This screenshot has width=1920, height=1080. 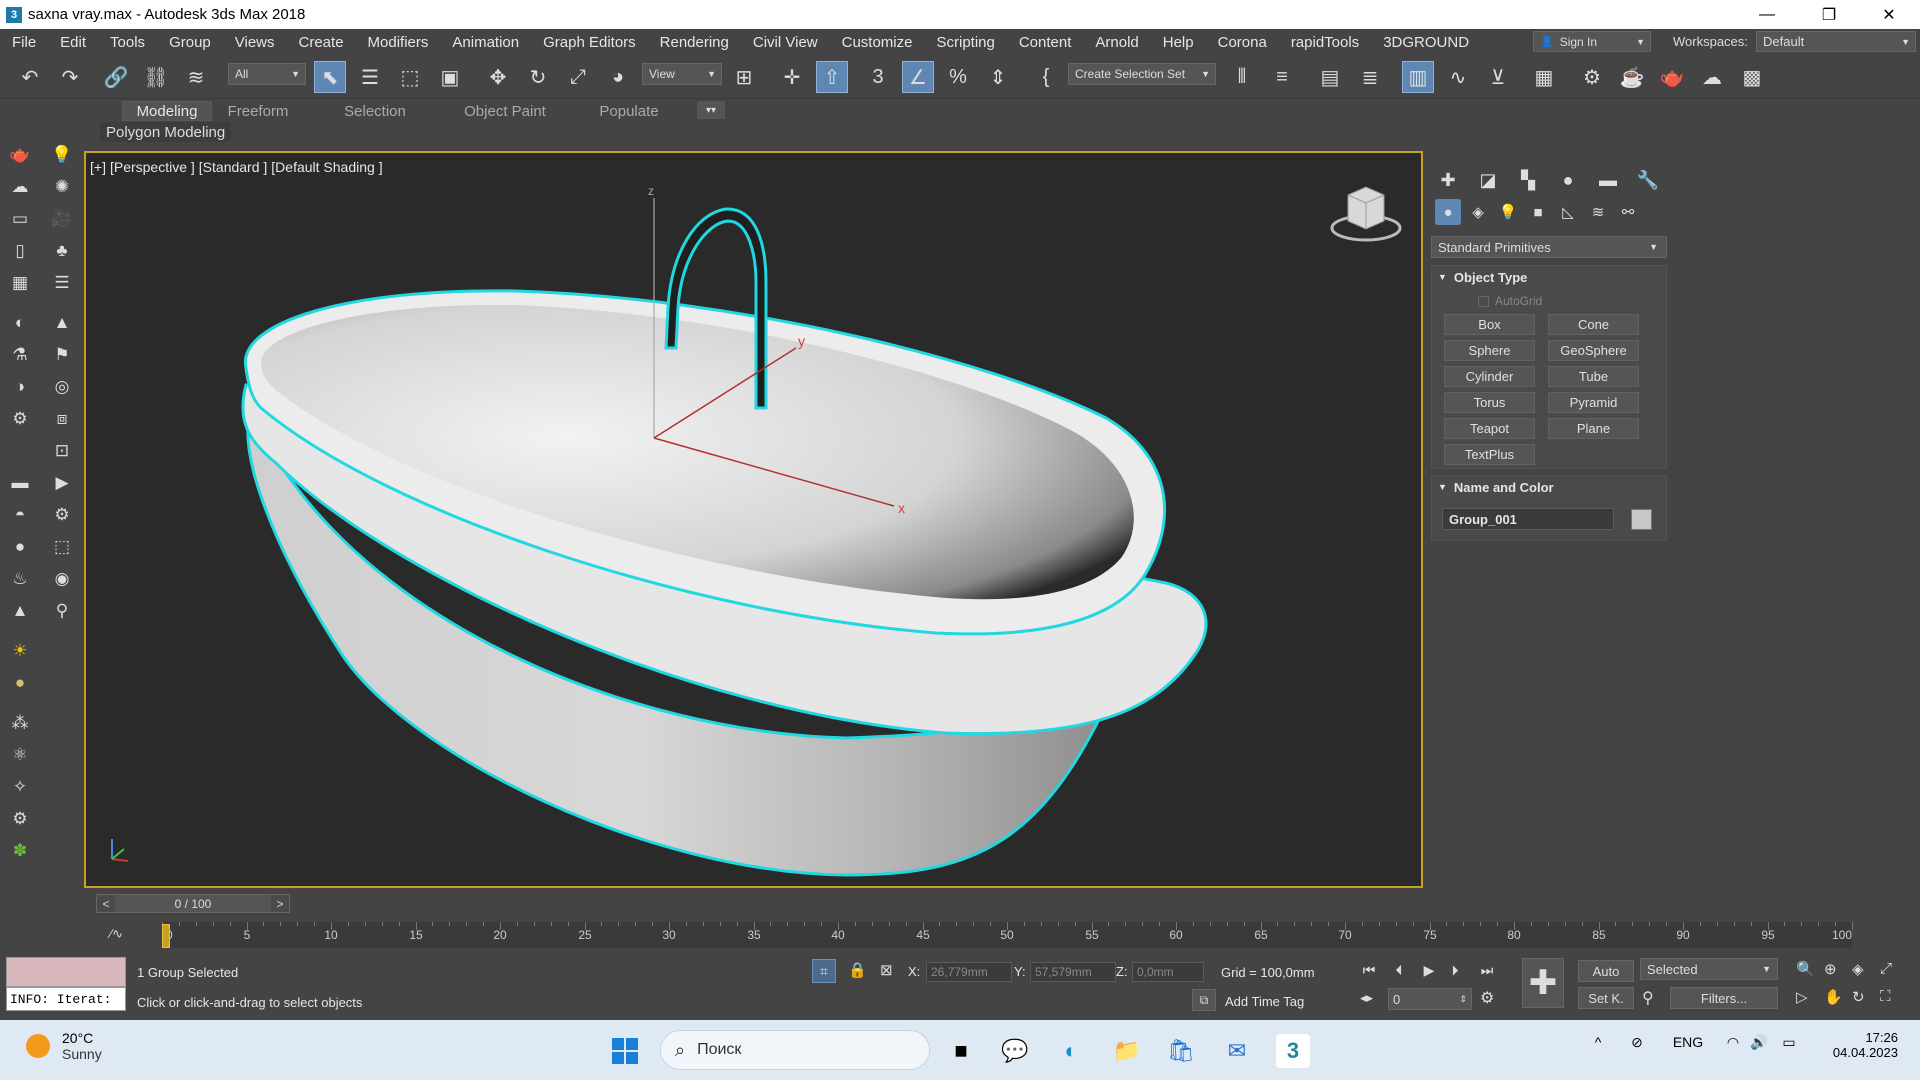 What do you see at coordinates (410, 77) in the screenshot?
I see `rectangular-region-icon: ⬚` at bounding box center [410, 77].